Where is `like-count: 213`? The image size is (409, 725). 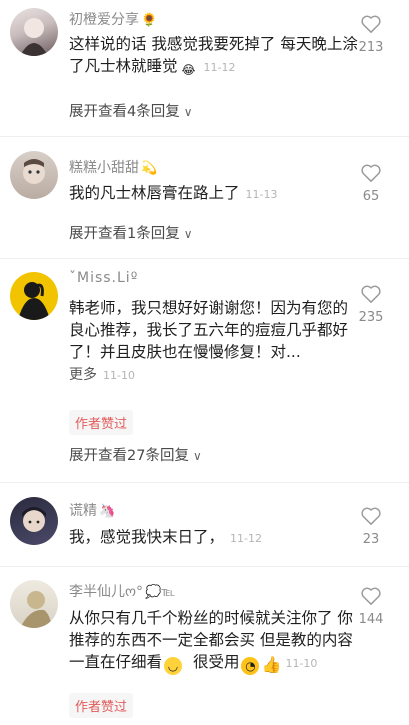
like-count: 213 is located at coordinates (371, 47).